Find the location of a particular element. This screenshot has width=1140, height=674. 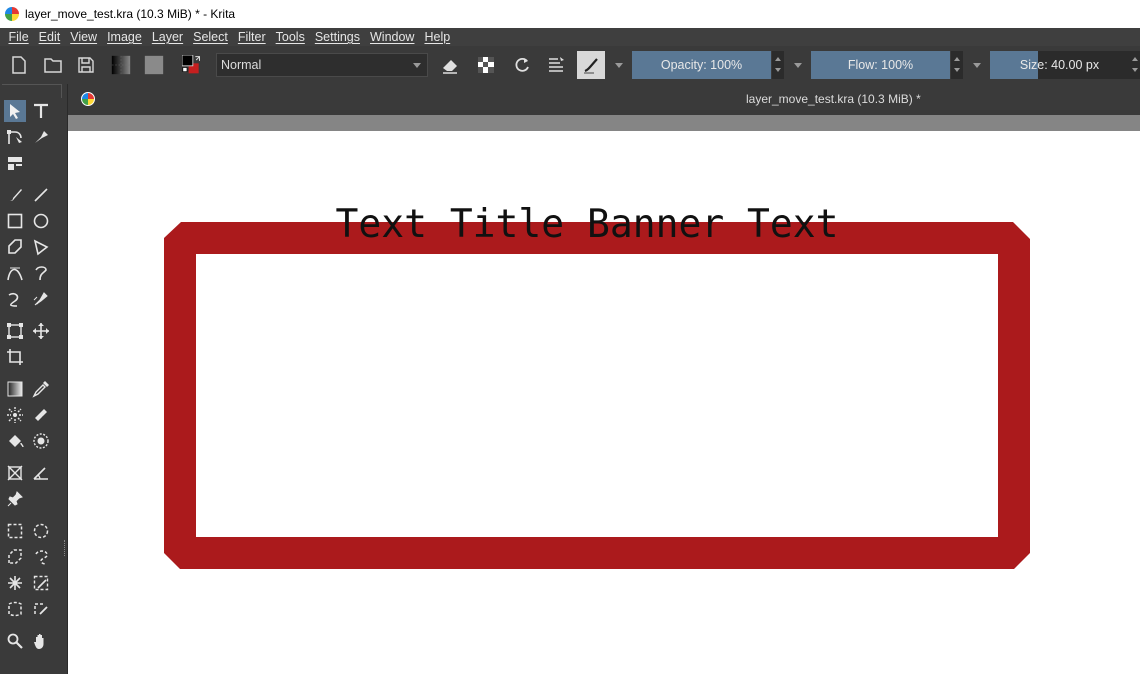

pattern-icon is located at coordinates (15, 163).